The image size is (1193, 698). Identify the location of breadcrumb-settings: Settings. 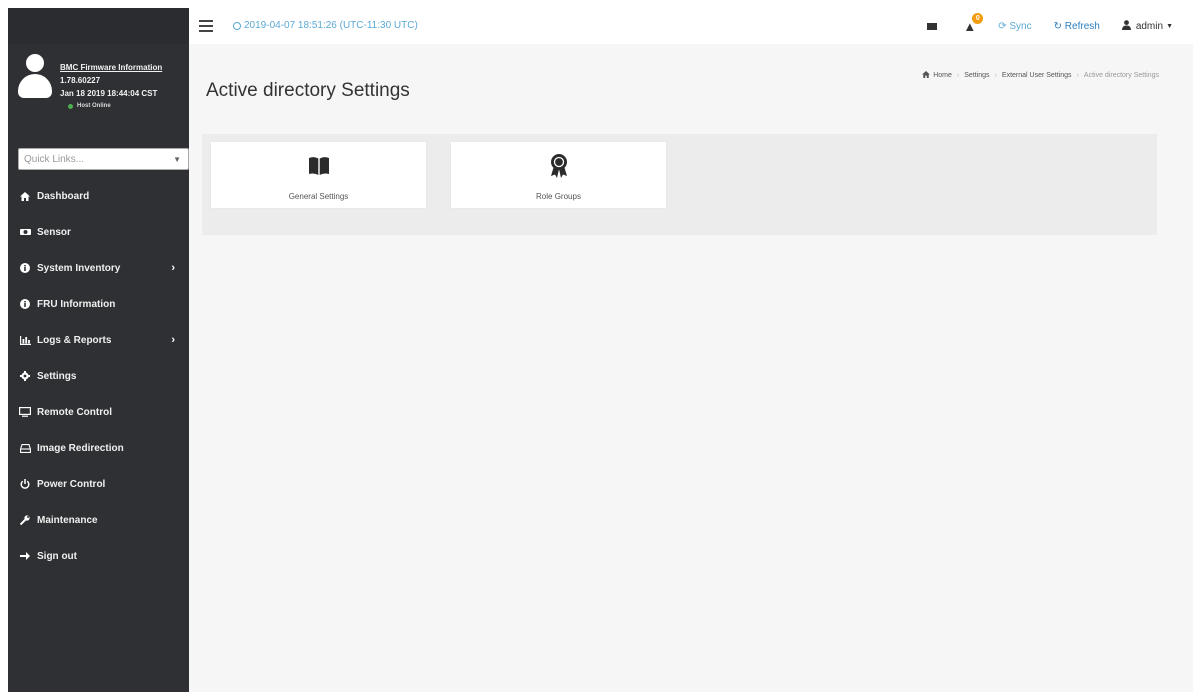
(976, 75).